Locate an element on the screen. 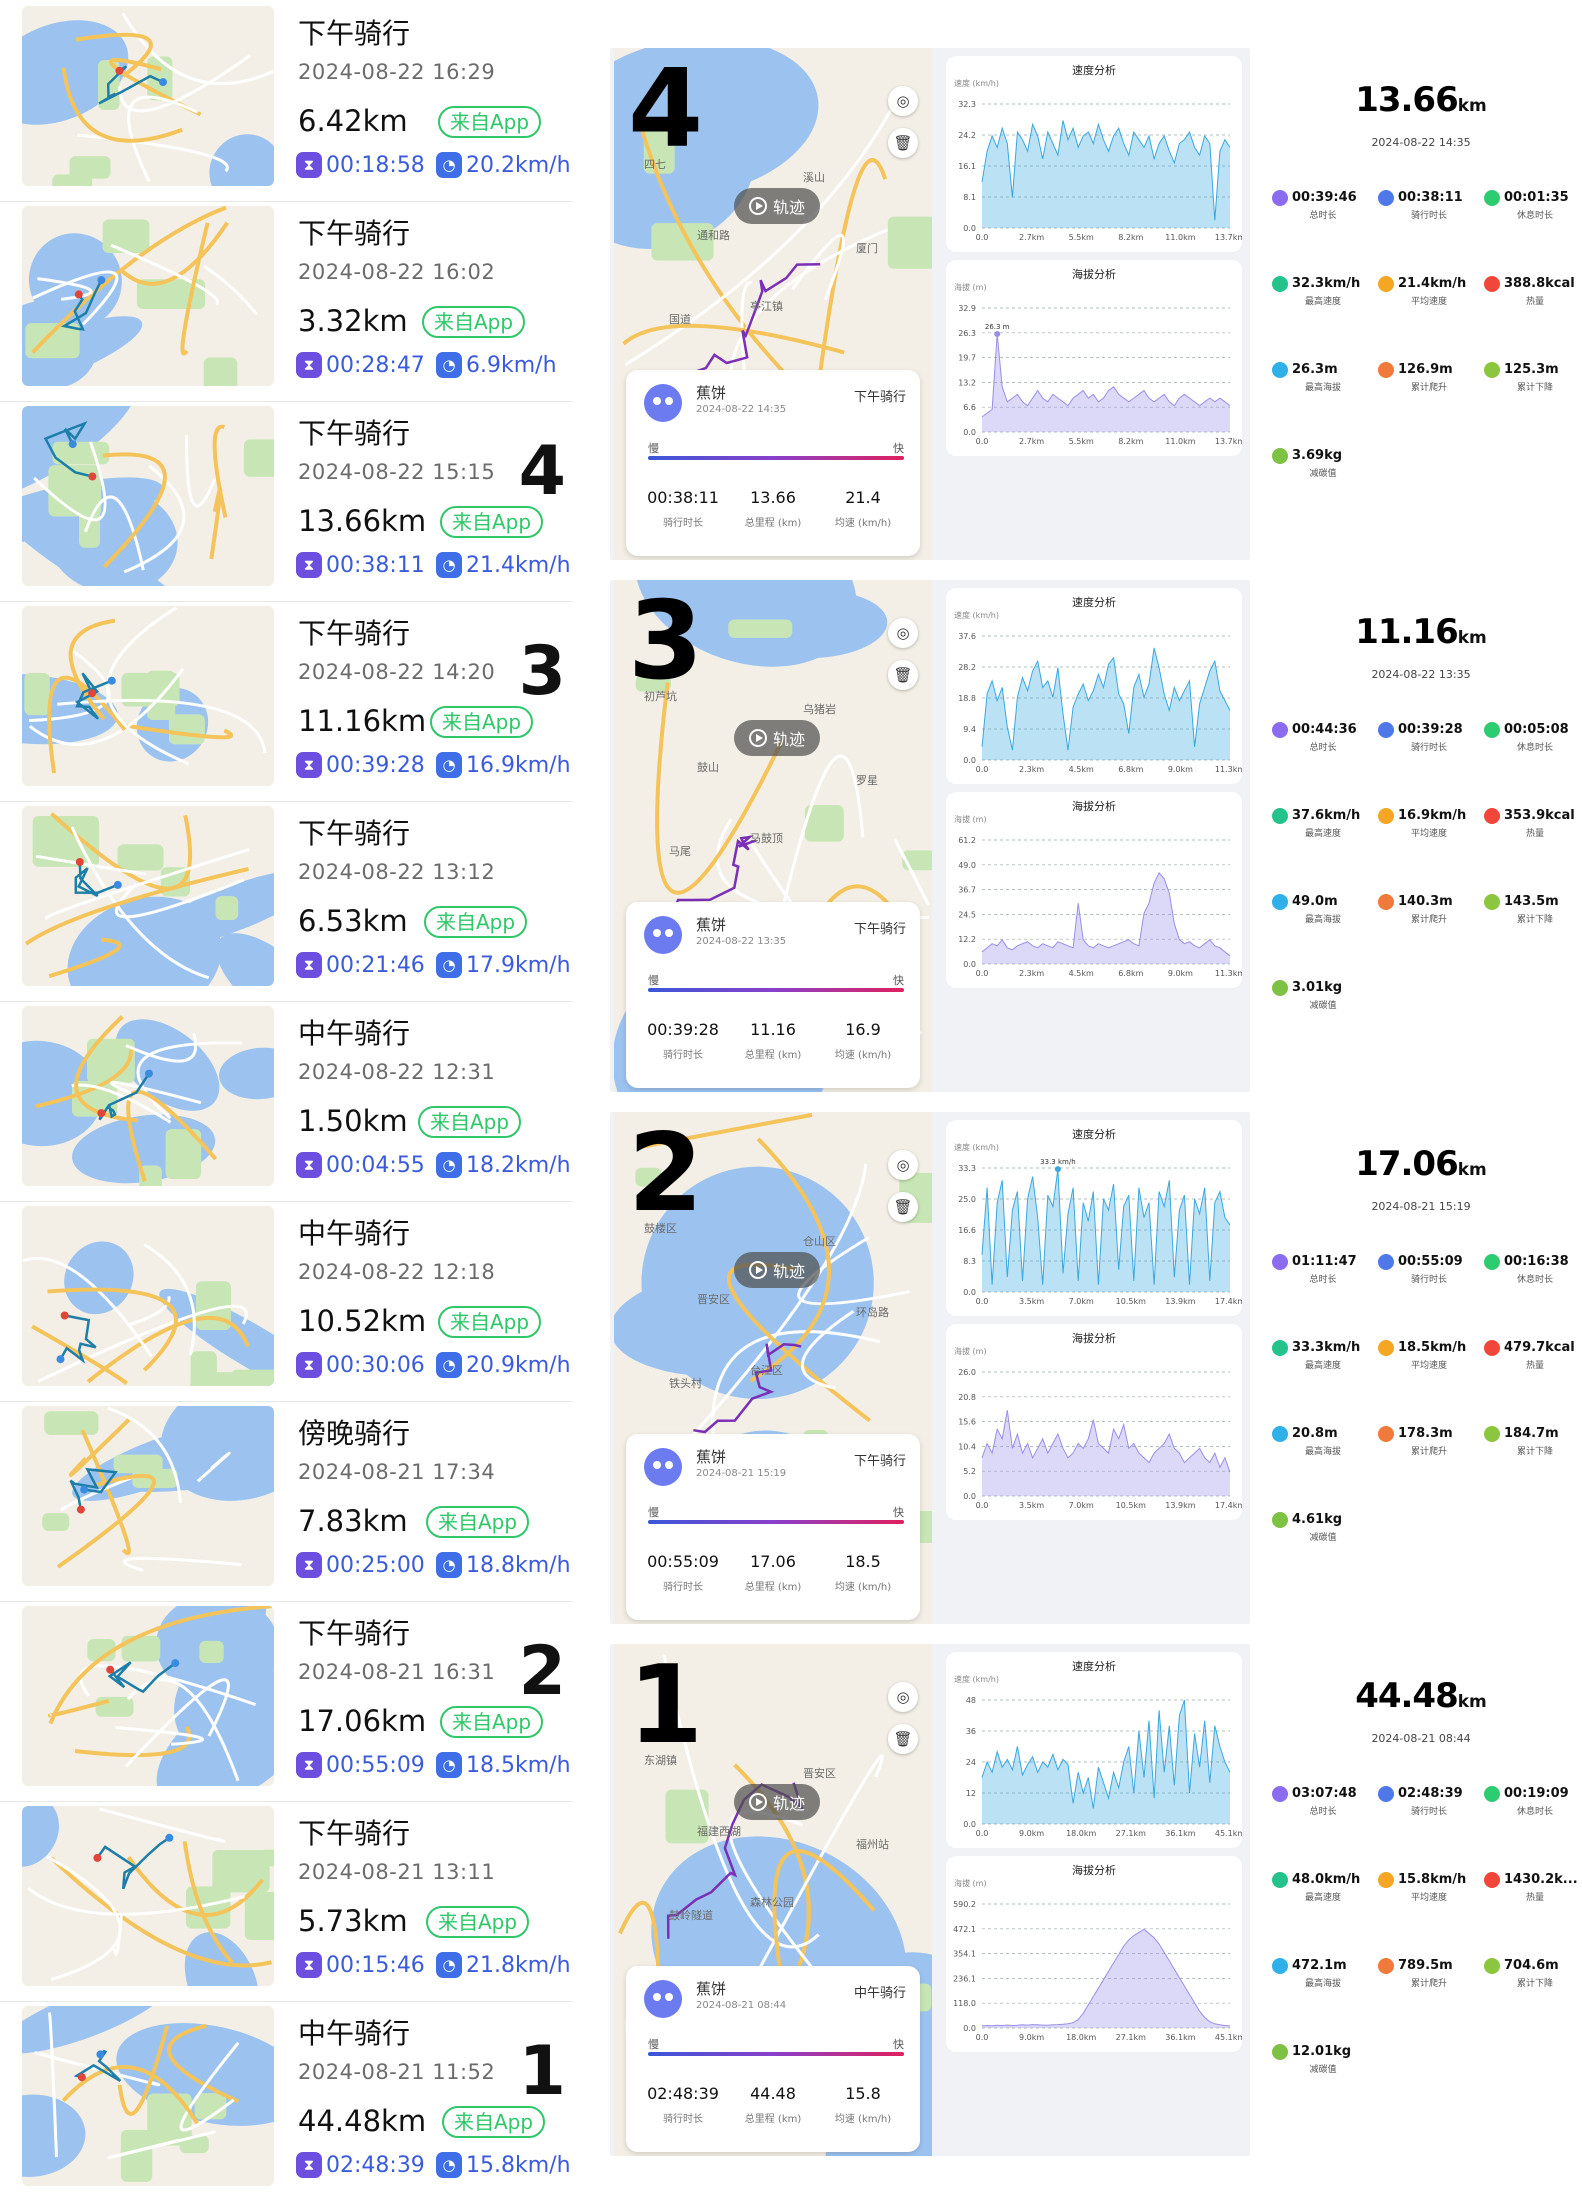 The image size is (1582, 2200). y-tick-label: 16.6 is located at coordinates (967, 1230).